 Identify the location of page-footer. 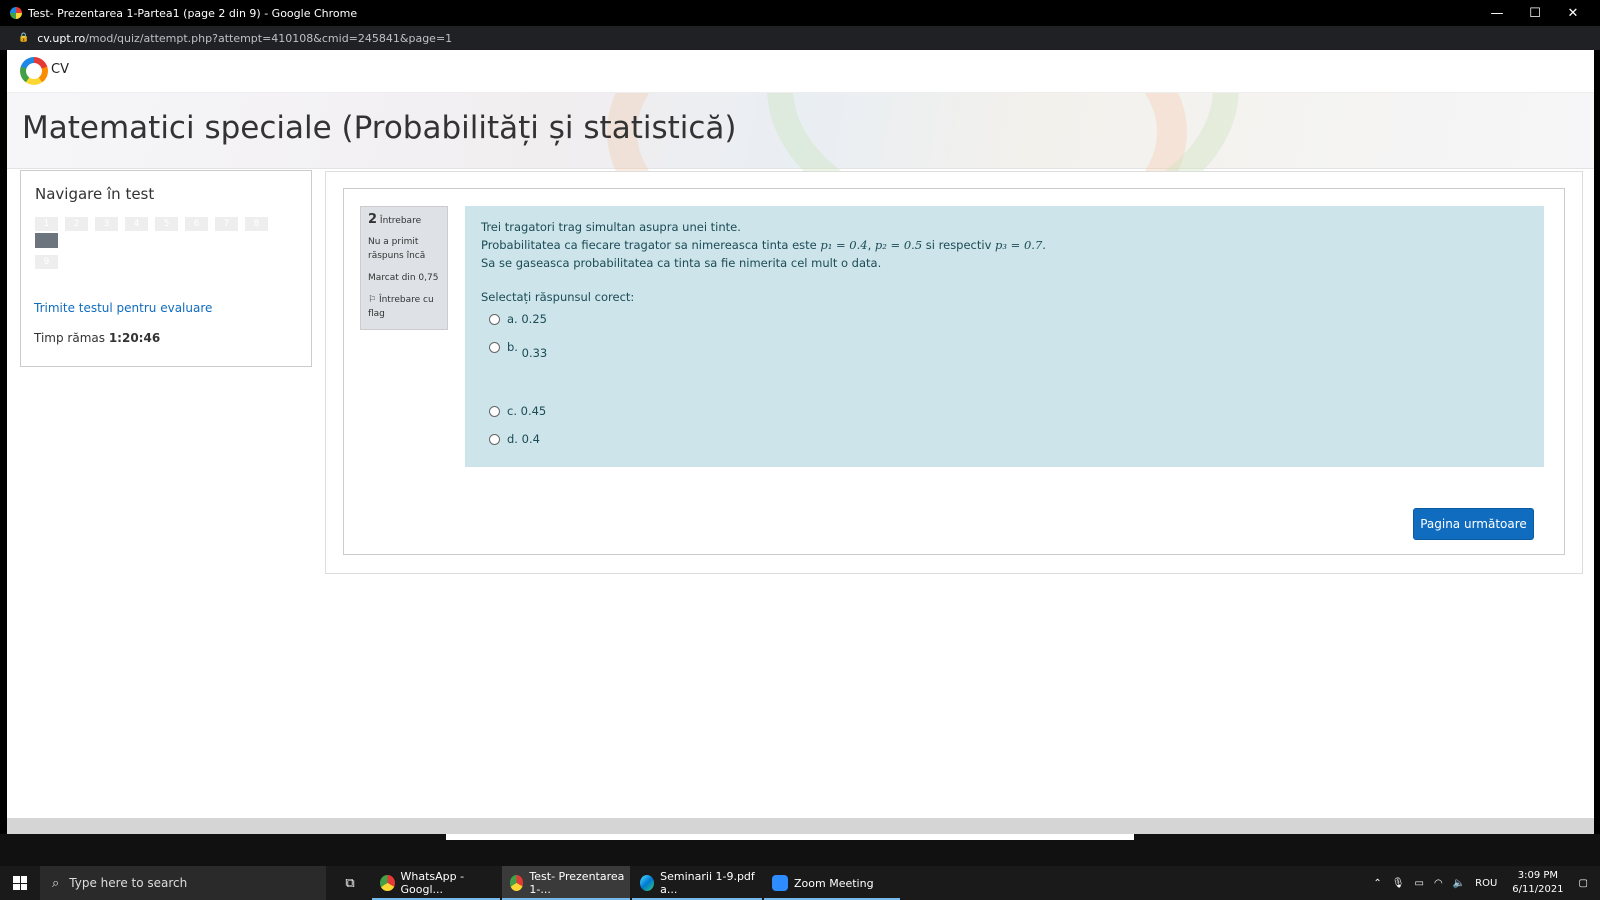
(800, 826).